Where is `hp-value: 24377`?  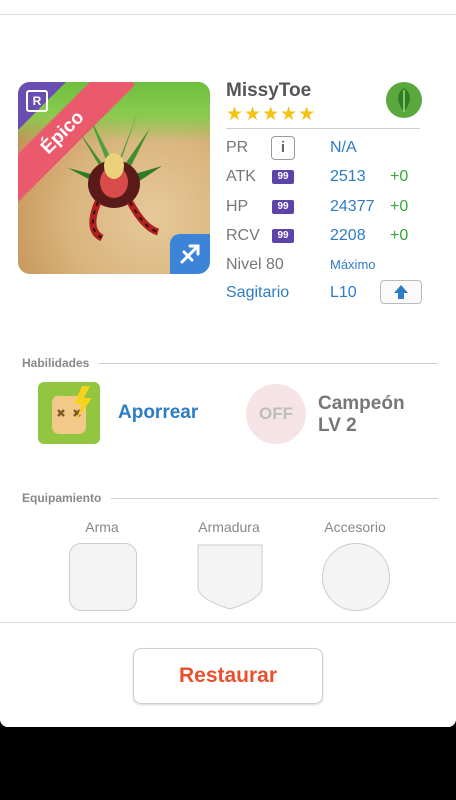 hp-value: 24377 is located at coordinates (352, 206).